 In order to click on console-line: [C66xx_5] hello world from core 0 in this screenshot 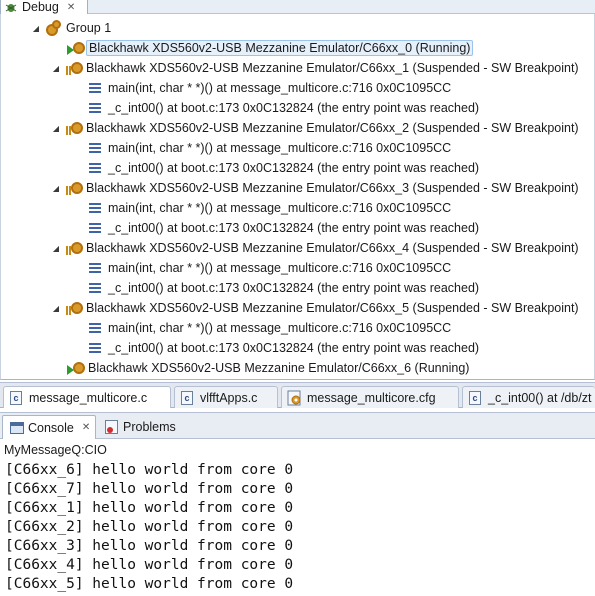, I will do `click(149, 584)`.